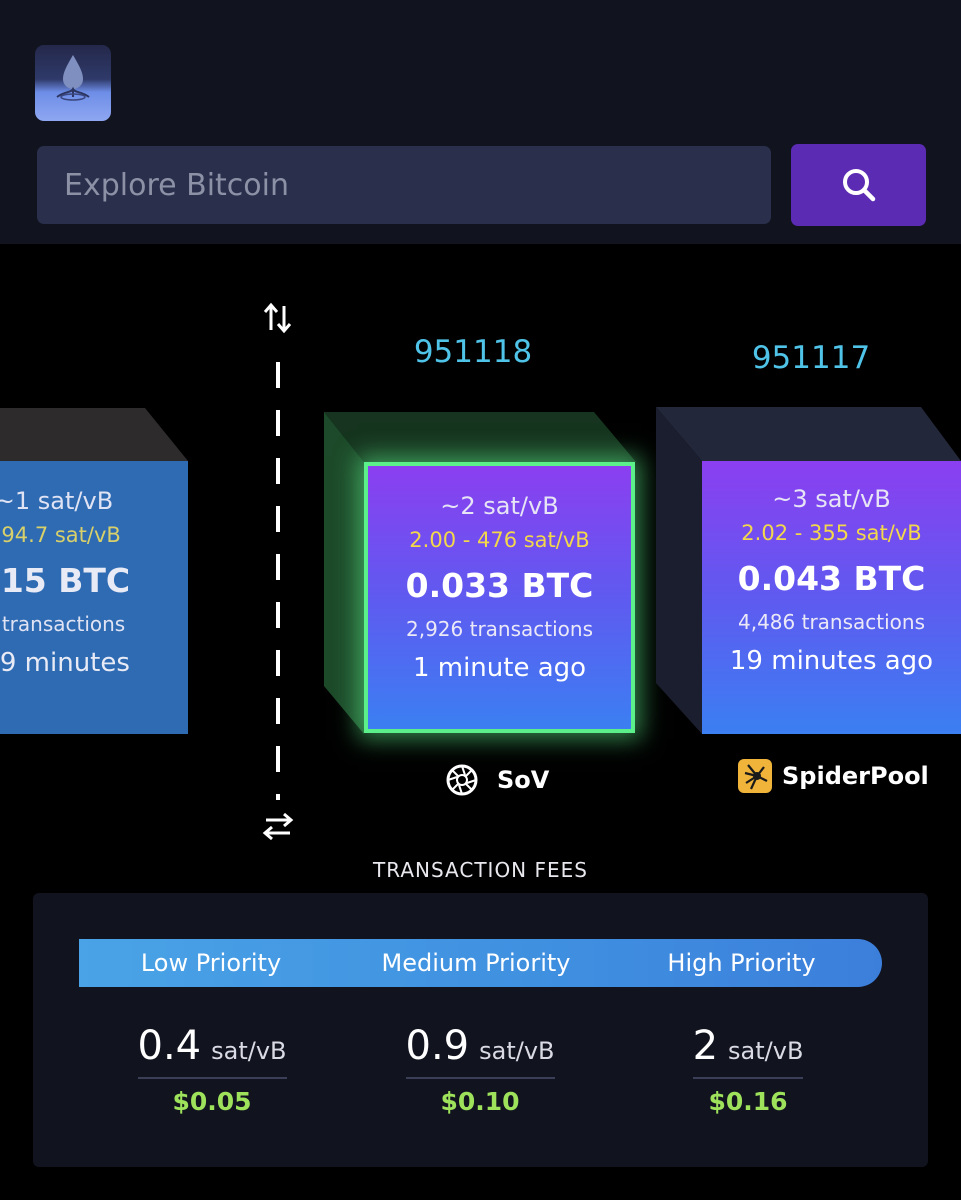  Describe the element at coordinates (748, 1101) in the screenshot. I see `fee-usd: $0.16` at that location.